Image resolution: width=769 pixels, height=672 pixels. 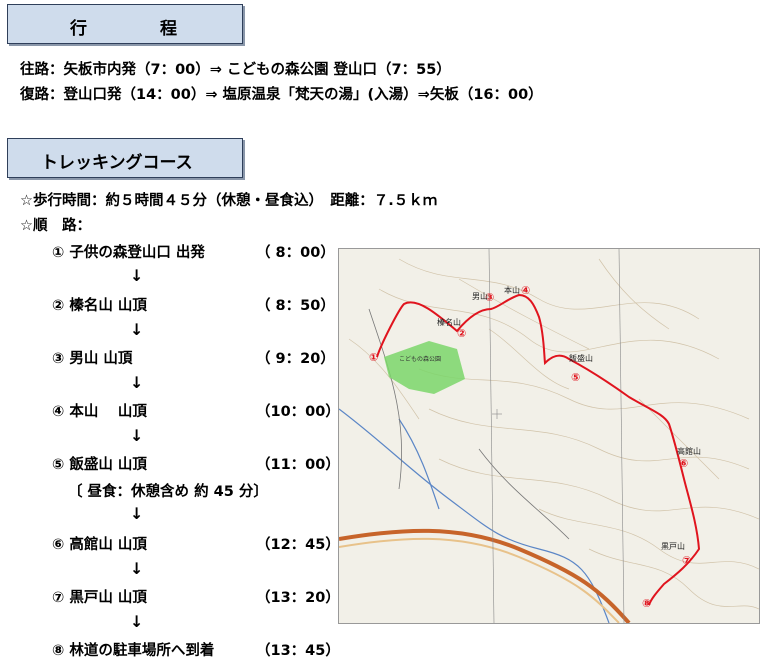 What do you see at coordinates (298, 545) in the screenshot?
I see `step-6-time: （12：45）` at bounding box center [298, 545].